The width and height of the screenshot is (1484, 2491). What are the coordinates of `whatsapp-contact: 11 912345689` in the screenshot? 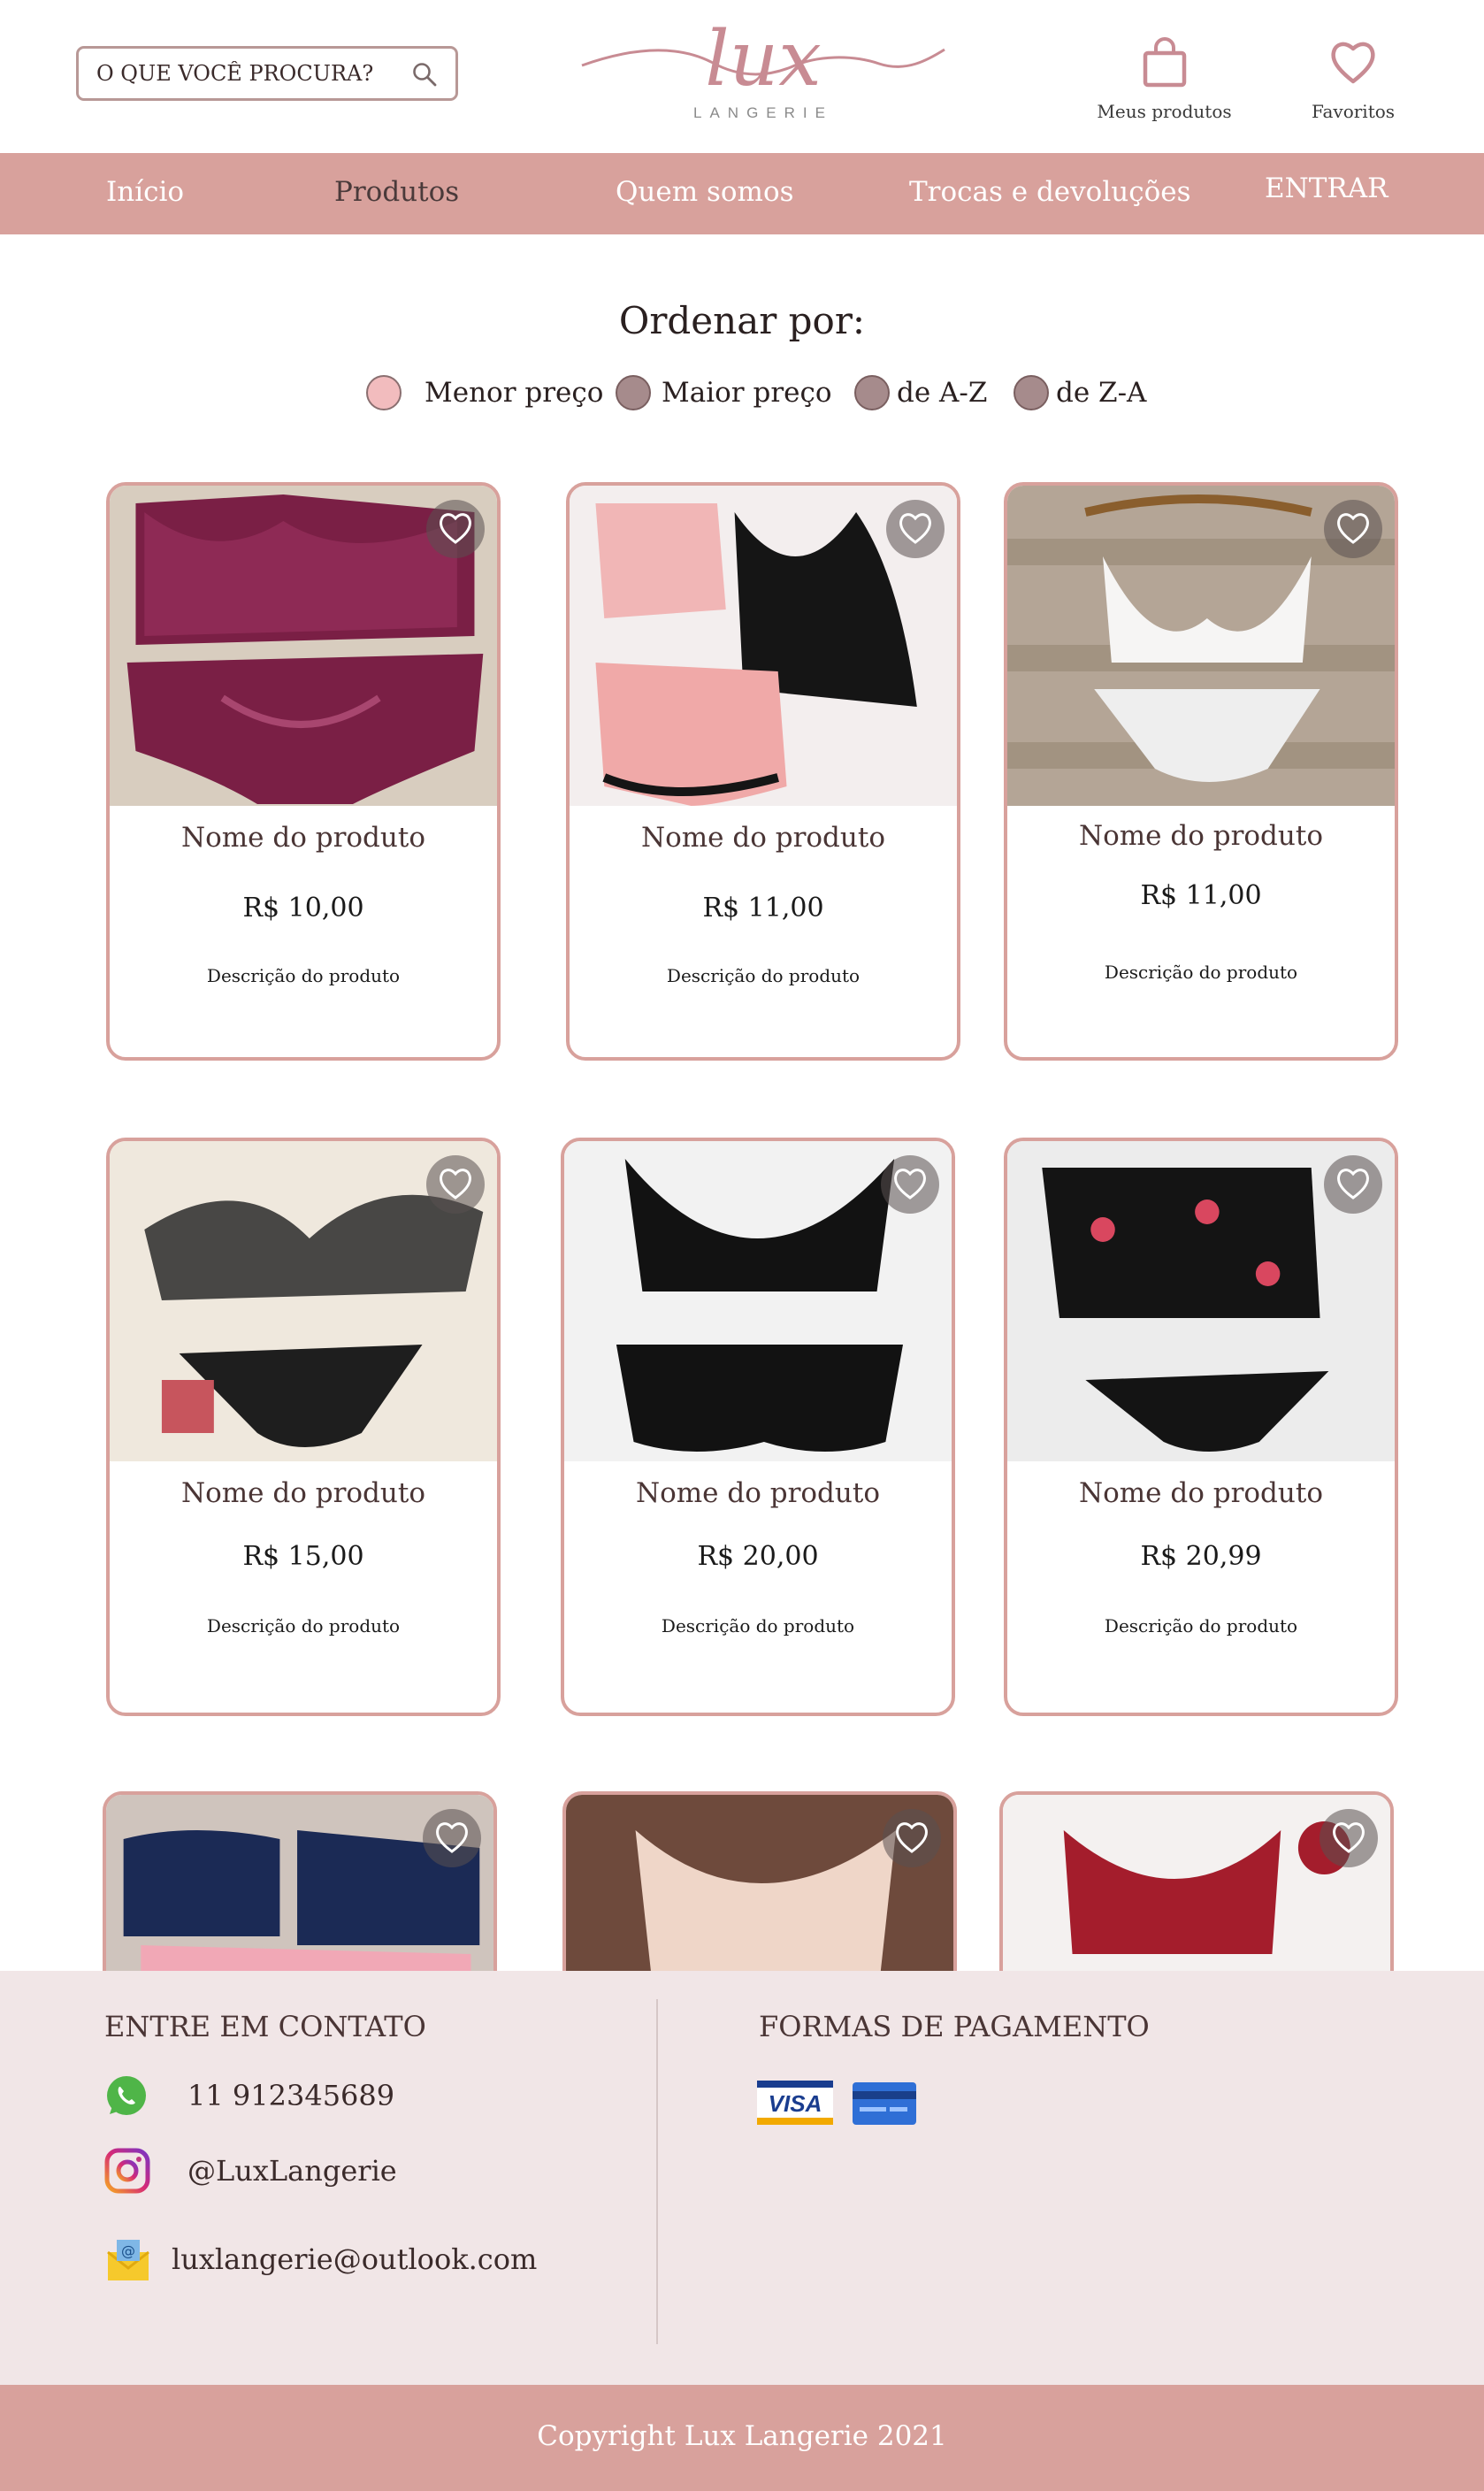 It's located at (249, 2095).